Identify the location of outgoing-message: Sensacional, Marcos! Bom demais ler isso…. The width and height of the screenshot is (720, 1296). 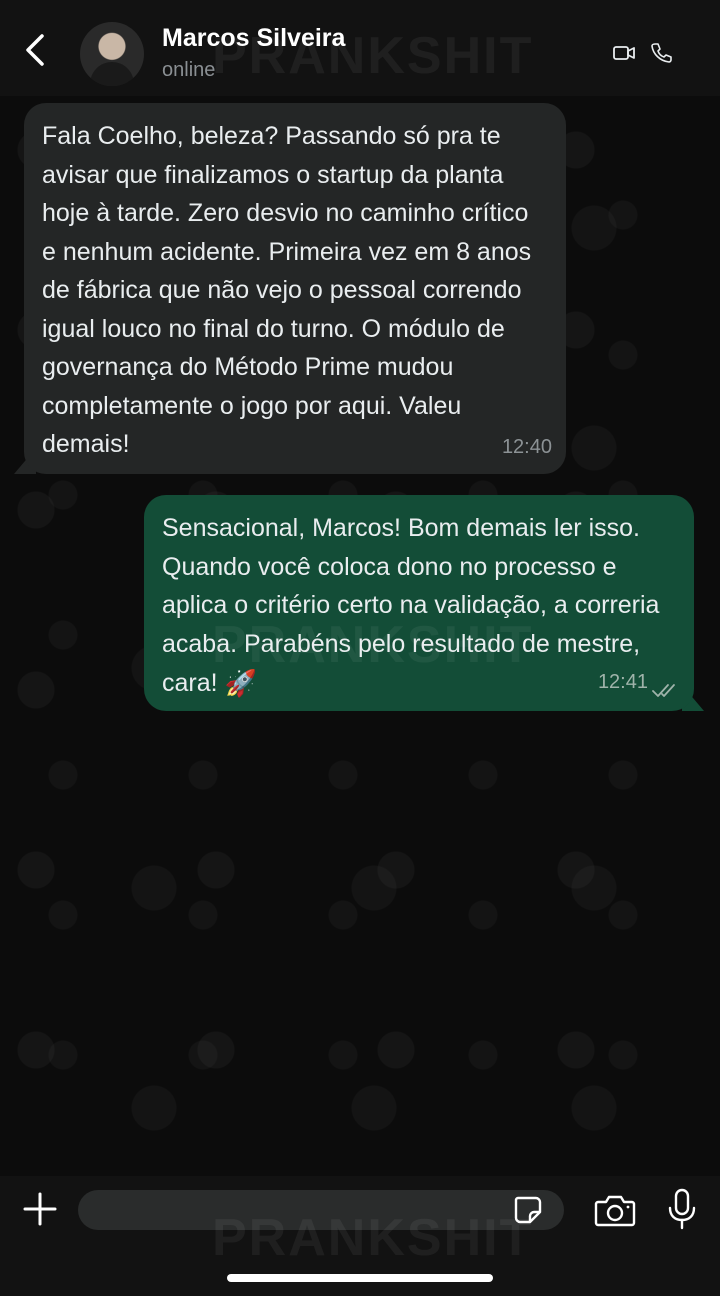
(419, 603).